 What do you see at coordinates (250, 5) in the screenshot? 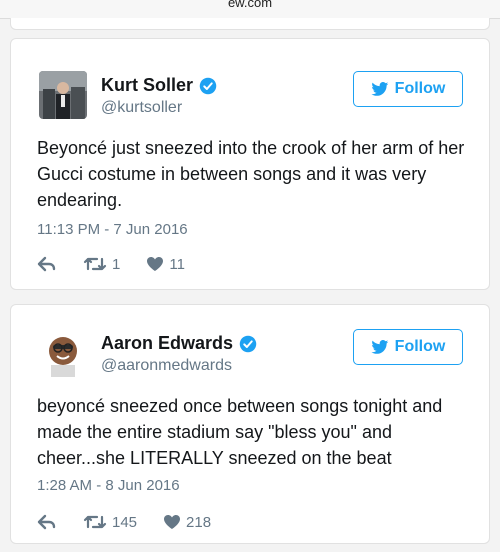
I see `url-domain: ew.com` at bounding box center [250, 5].